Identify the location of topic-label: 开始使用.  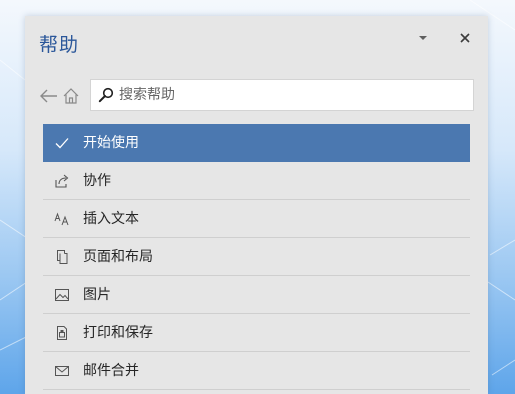
(111, 143).